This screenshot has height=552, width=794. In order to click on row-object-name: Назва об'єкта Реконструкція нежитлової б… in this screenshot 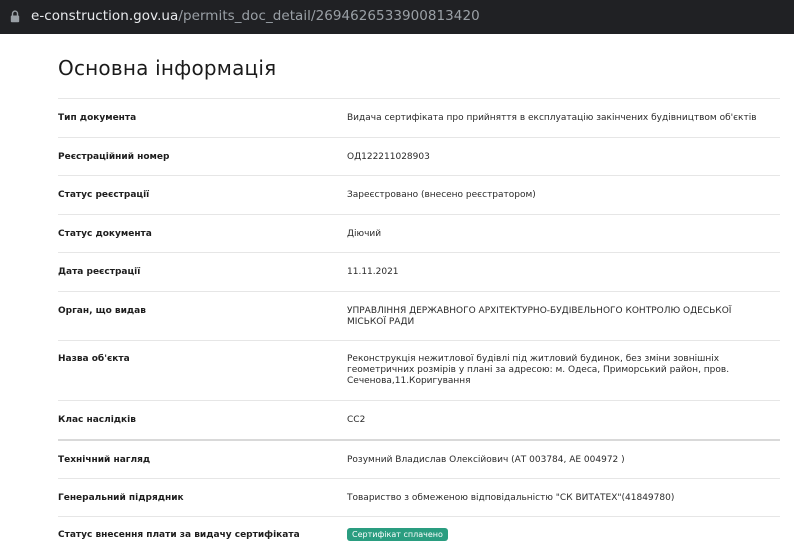, I will do `click(419, 370)`.